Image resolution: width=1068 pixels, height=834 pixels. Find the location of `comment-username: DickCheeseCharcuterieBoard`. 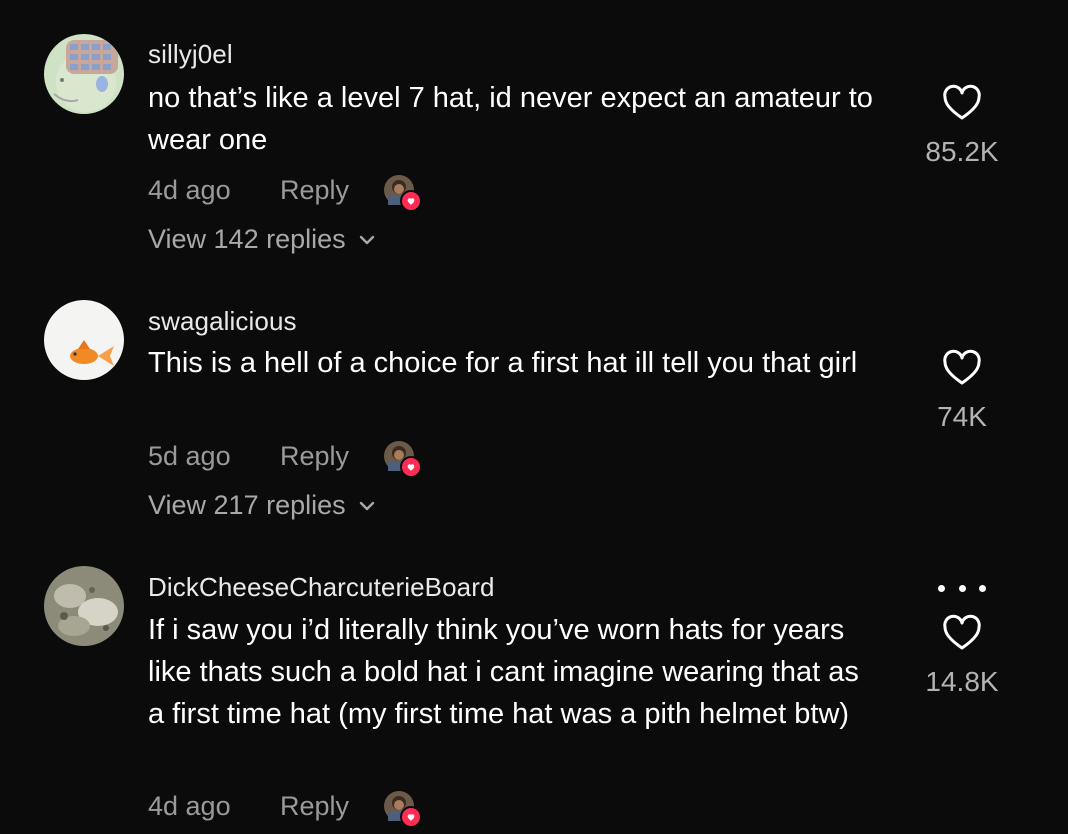

comment-username: DickCheeseCharcuterieBoard is located at coordinates (321, 587).